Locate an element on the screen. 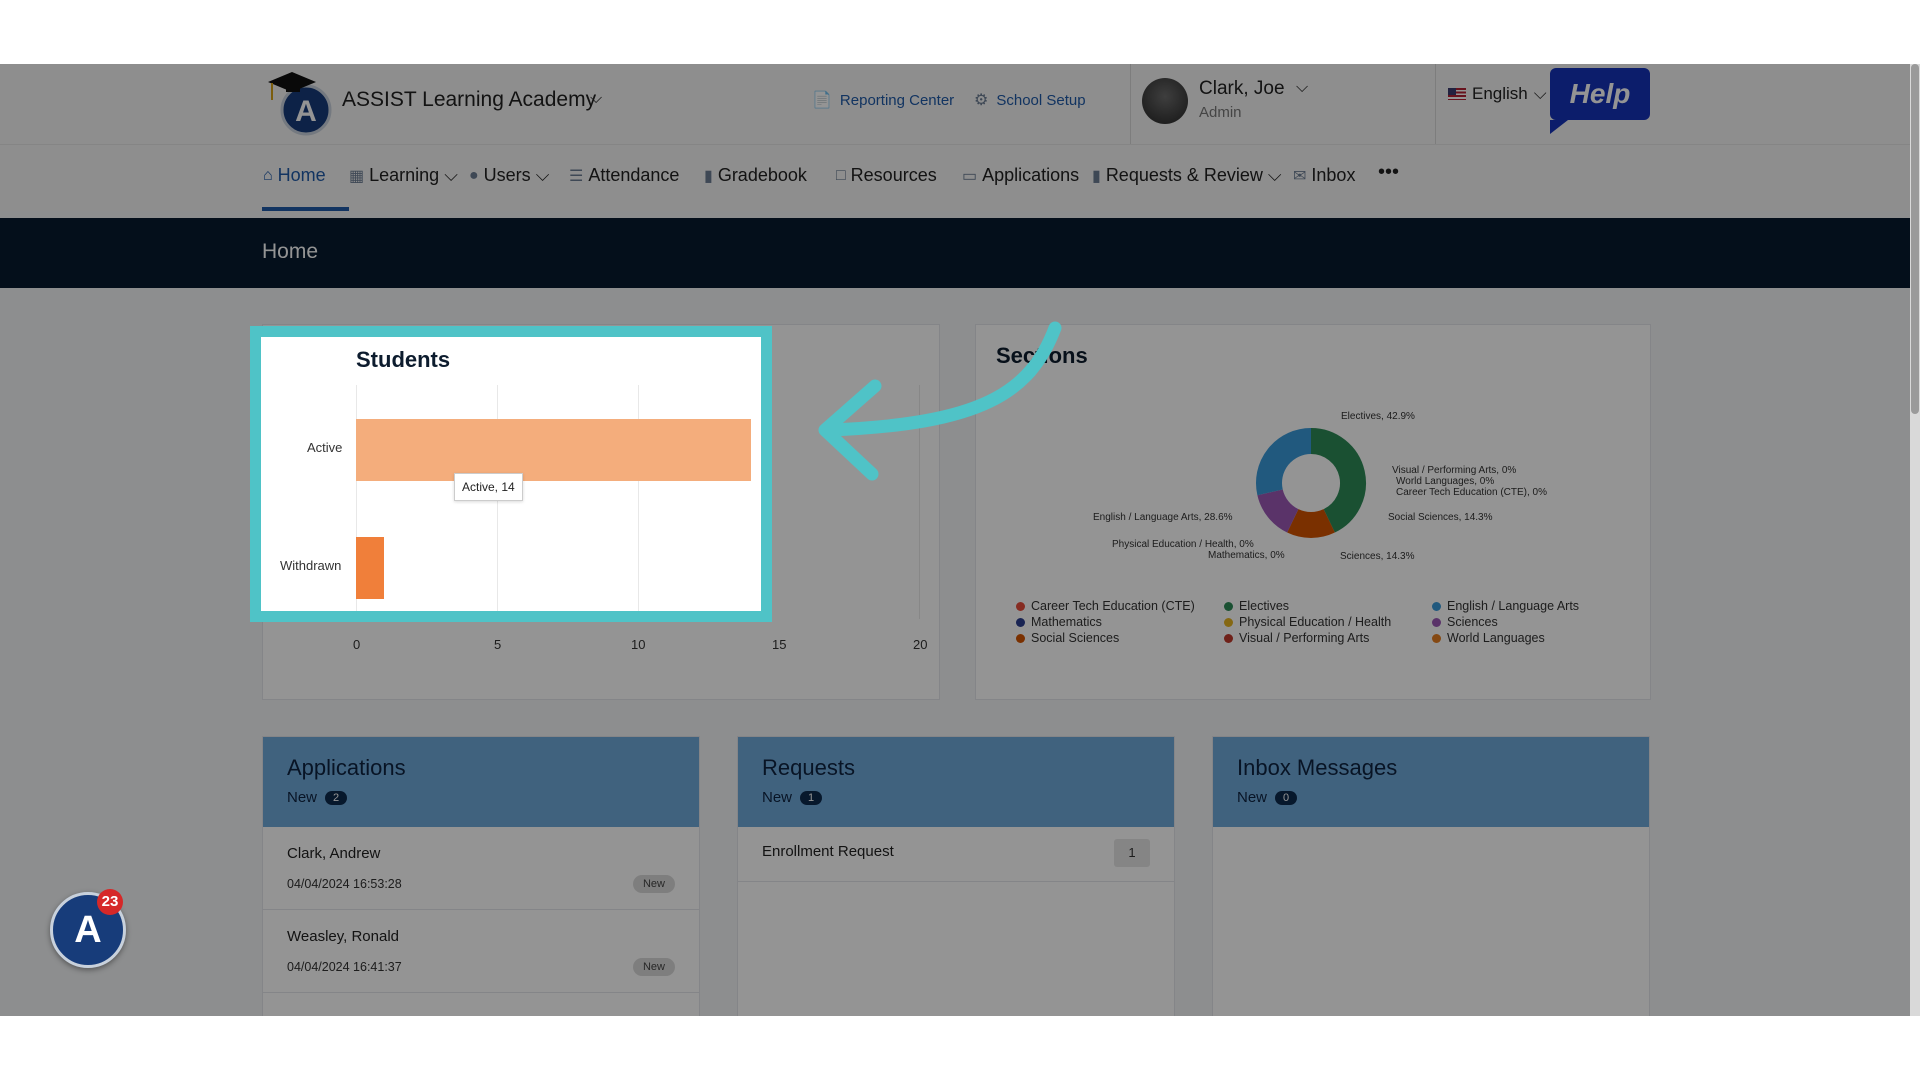 The width and height of the screenshot is (1920, 1080). bar-withdrawn is located at coordinates (370, 568).